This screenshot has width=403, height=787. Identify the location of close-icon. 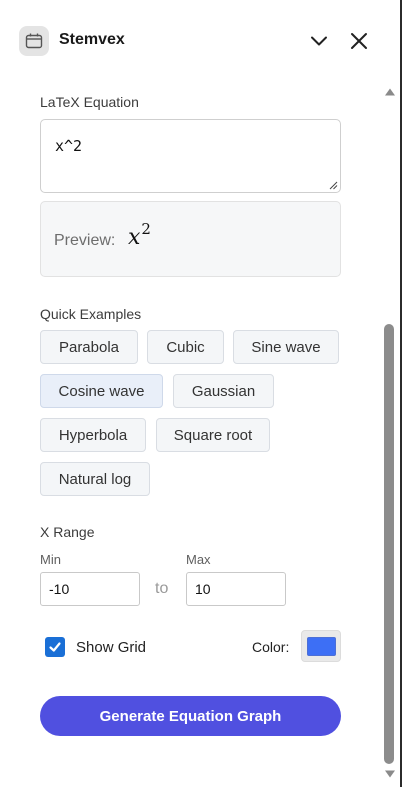
(359, 41).